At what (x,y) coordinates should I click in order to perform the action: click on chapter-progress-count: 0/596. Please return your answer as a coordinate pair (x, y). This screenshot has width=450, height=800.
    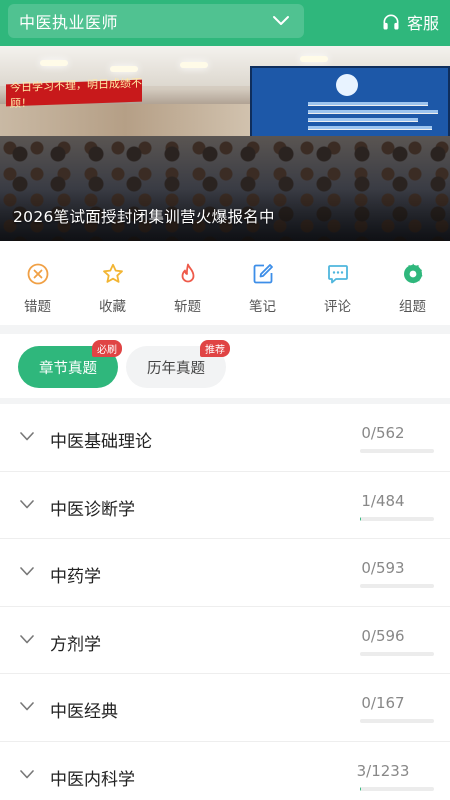
    Looking at the image, I should click on (383, 635).